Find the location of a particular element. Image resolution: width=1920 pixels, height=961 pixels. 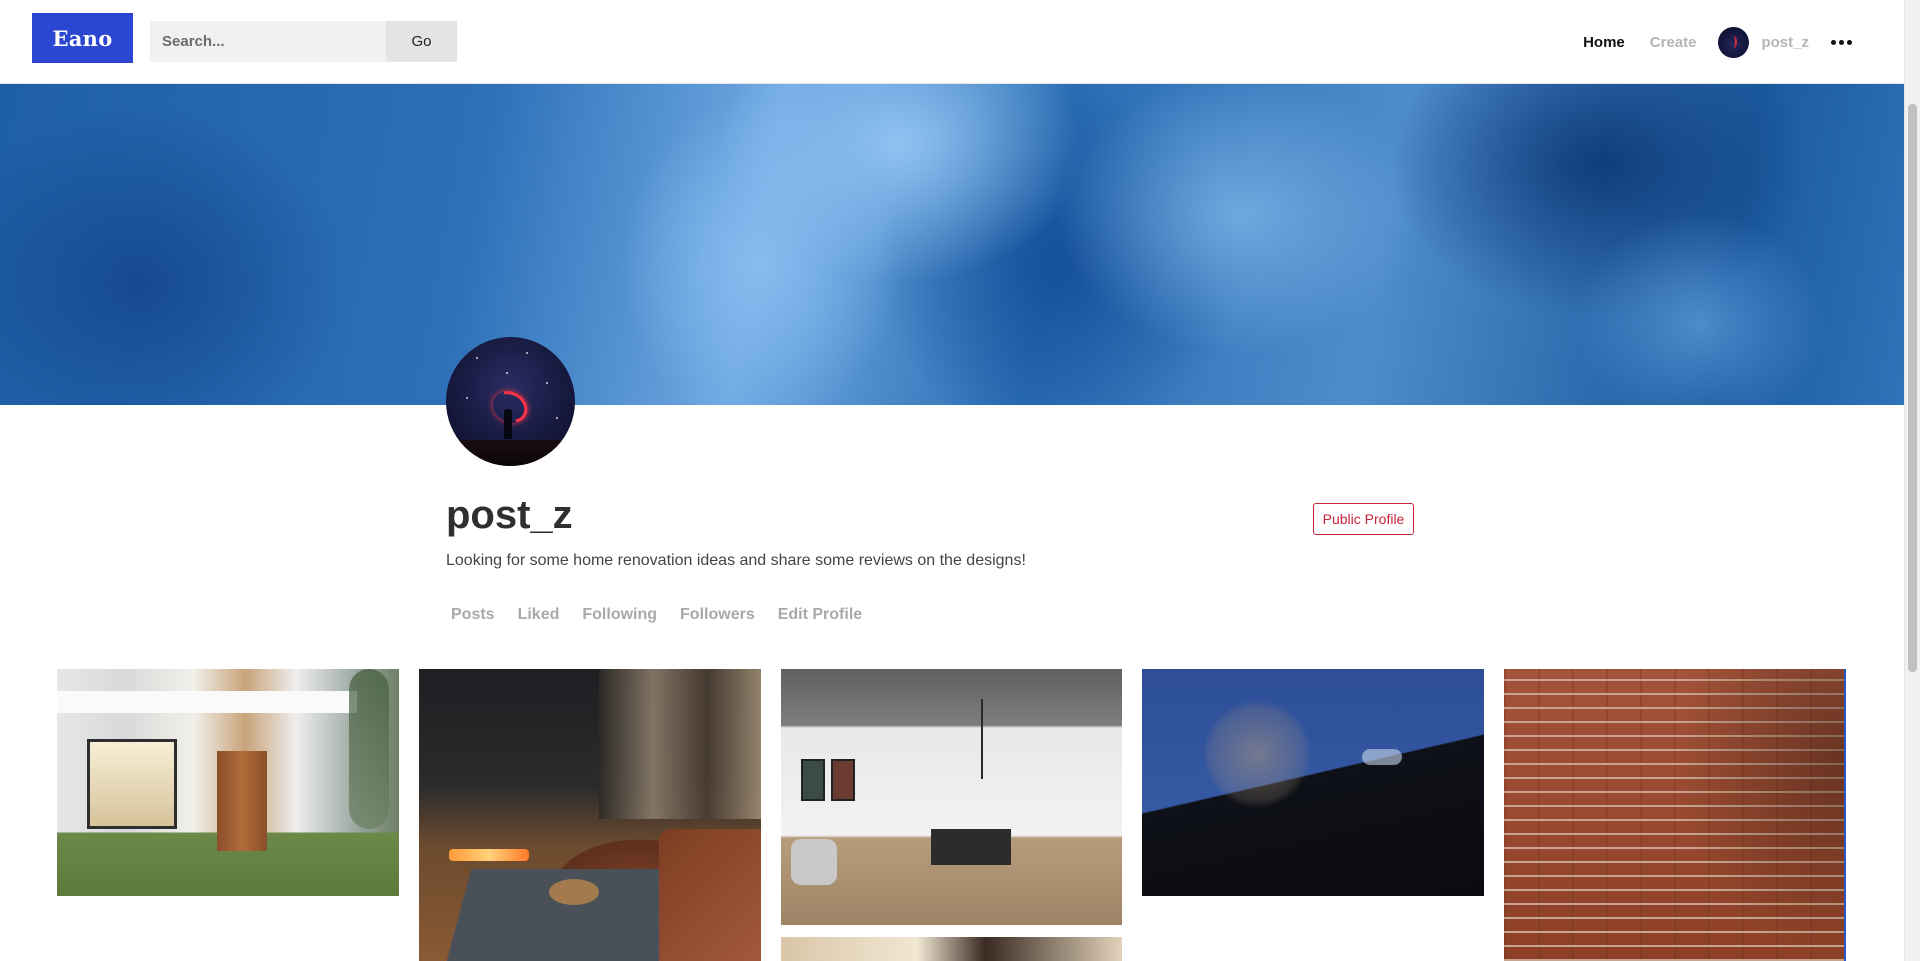

top-navbar: Eano Go Home Create post_z is located at coordinates (952, 42).